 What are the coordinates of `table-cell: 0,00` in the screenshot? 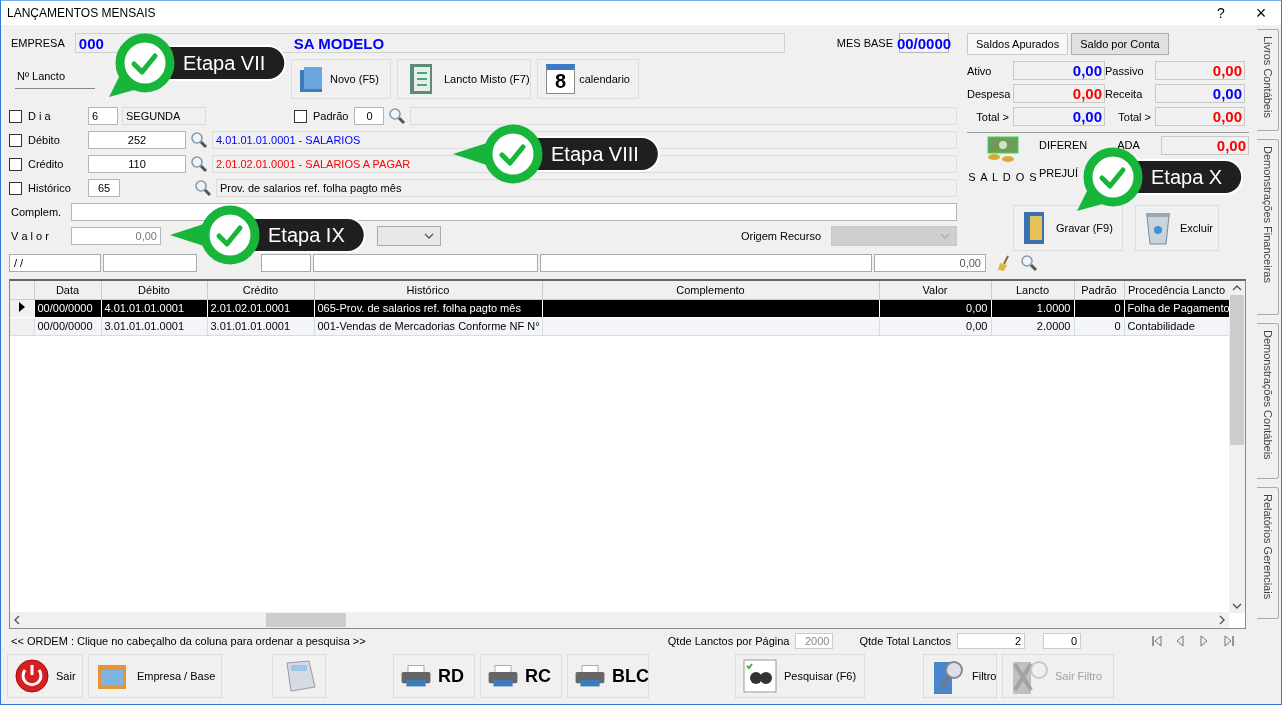 It's located at (977, 308).